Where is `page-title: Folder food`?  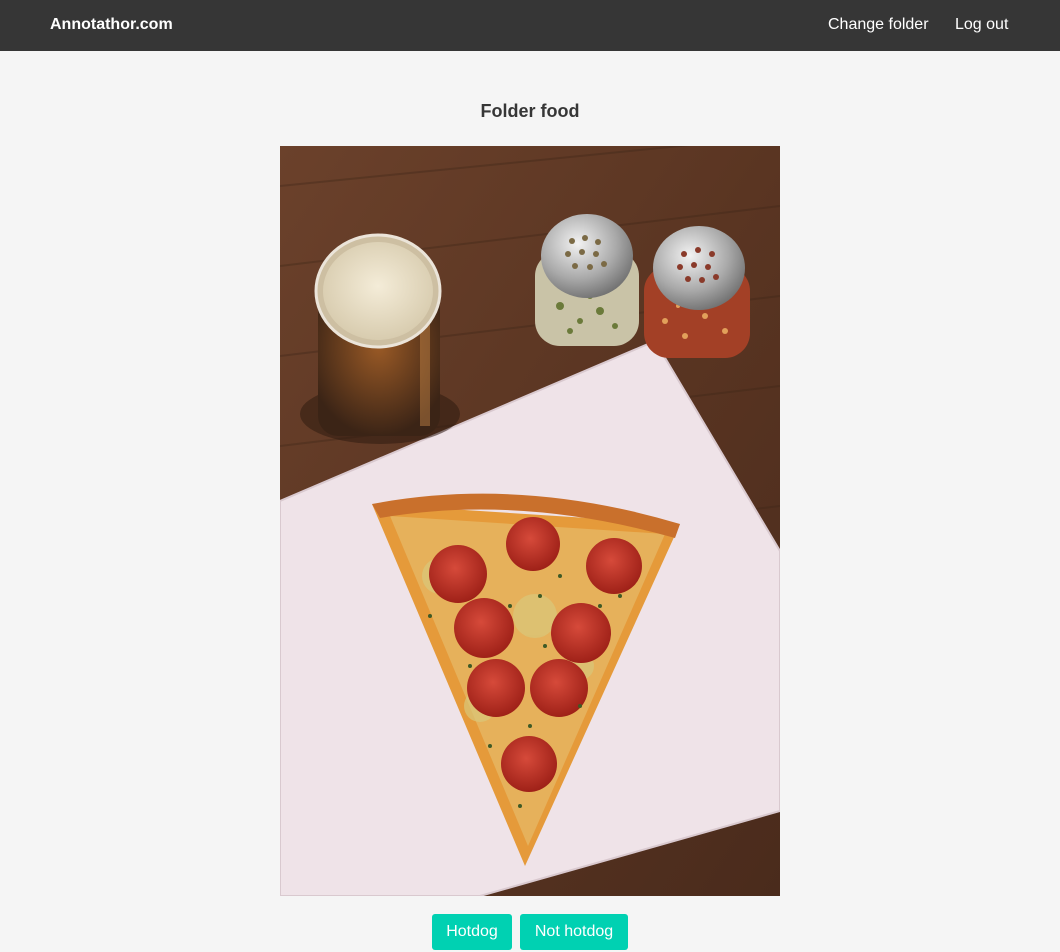 page-title: Folder food is located at coordinates (530, 111).